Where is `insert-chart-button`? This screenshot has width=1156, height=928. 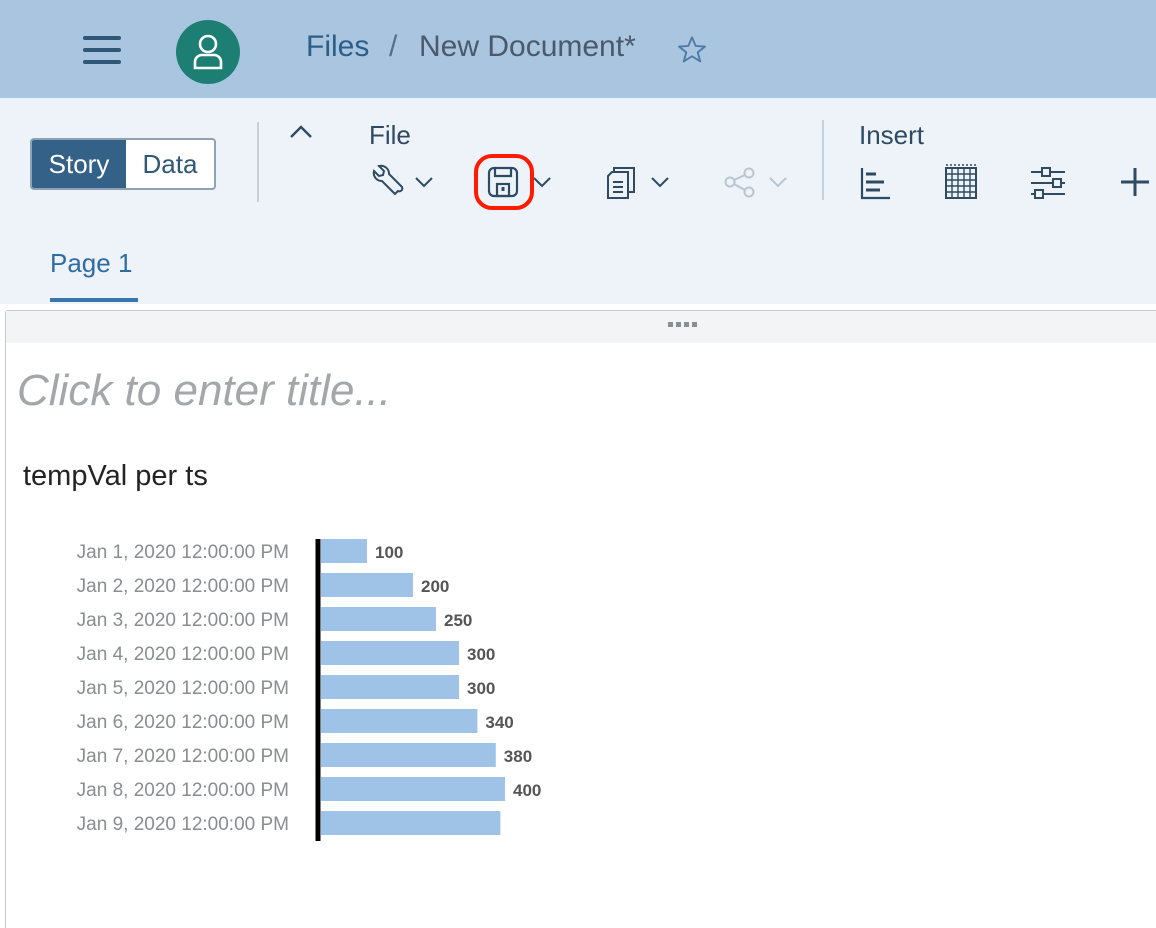 insert-chart-button is located at coordinates (876, 182).